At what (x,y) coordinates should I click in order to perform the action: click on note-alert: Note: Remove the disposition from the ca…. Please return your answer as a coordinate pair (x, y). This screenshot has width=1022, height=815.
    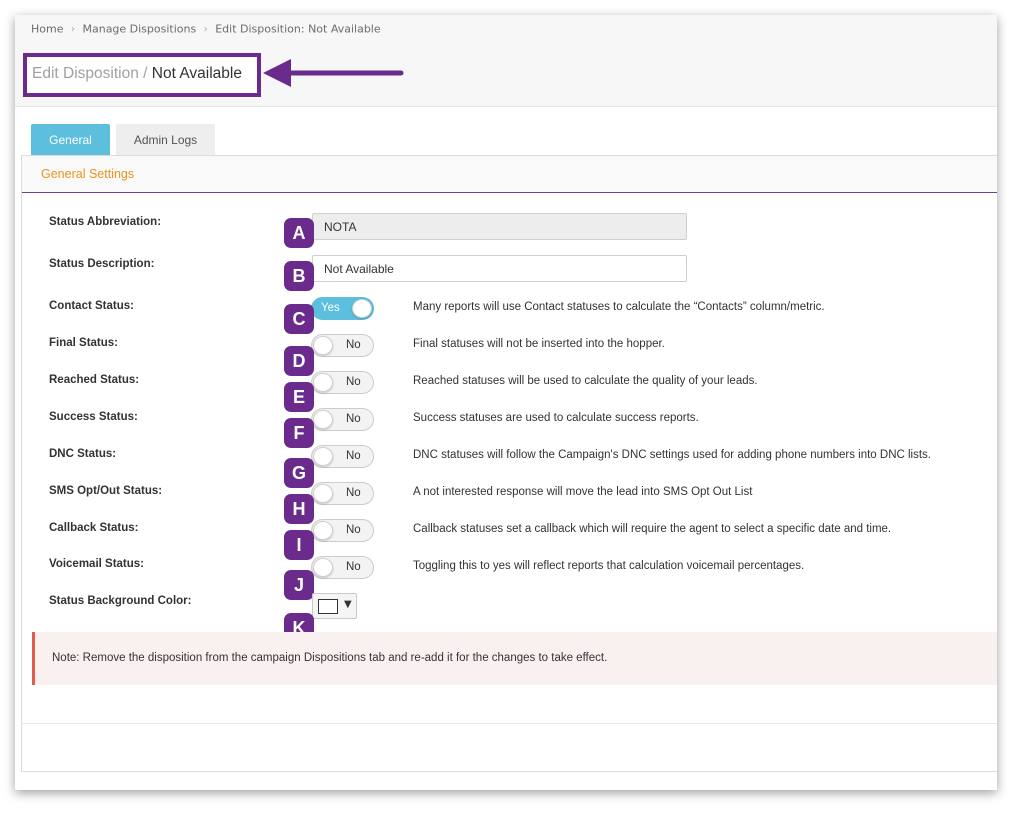
    Looking at the image, I should click on (514, 658).